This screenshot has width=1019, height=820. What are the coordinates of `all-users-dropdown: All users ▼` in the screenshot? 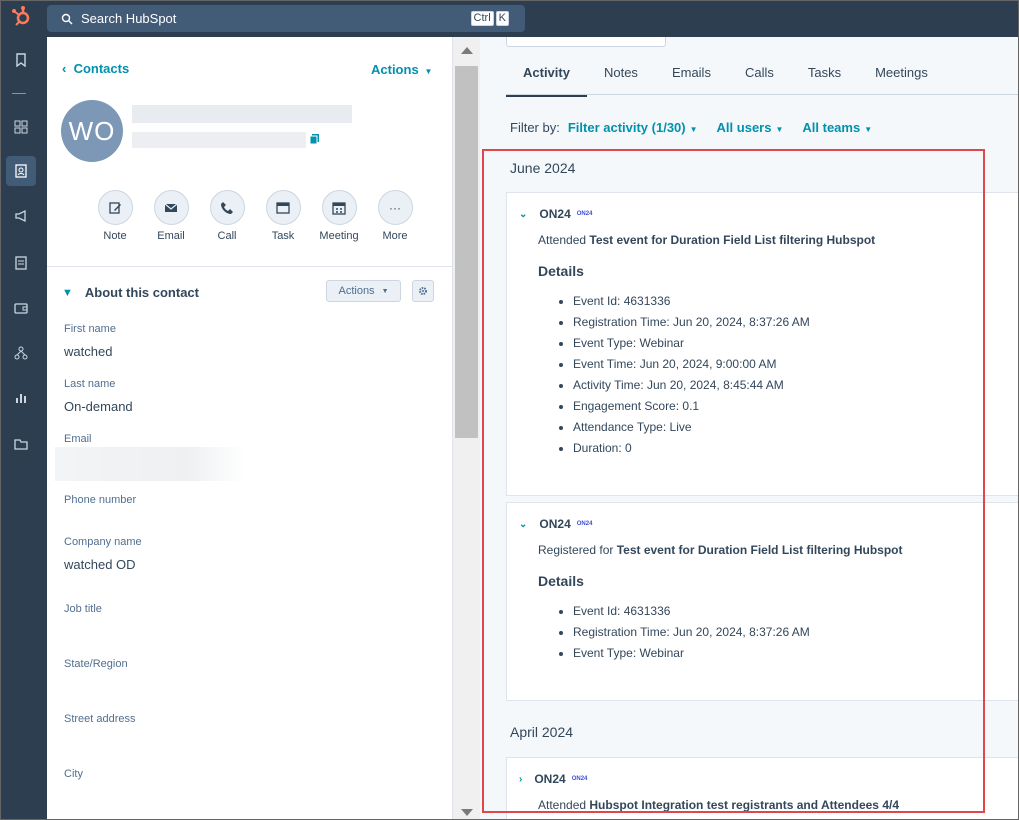 It's located at (750, 127).